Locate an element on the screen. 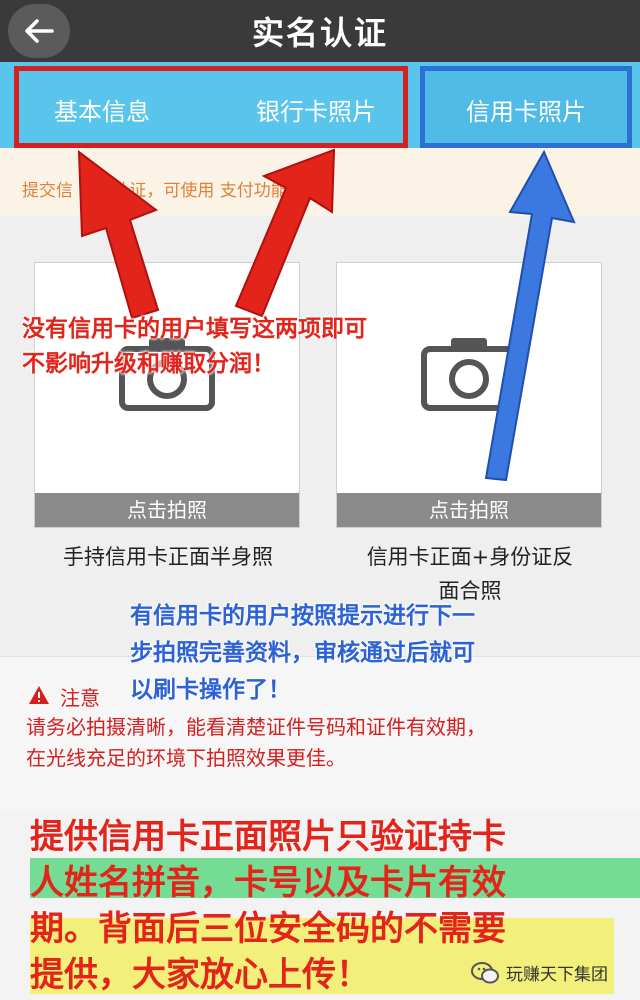  blue-annotation-line3: 以刷卡操作了！ is located at coordinates (210, 690).